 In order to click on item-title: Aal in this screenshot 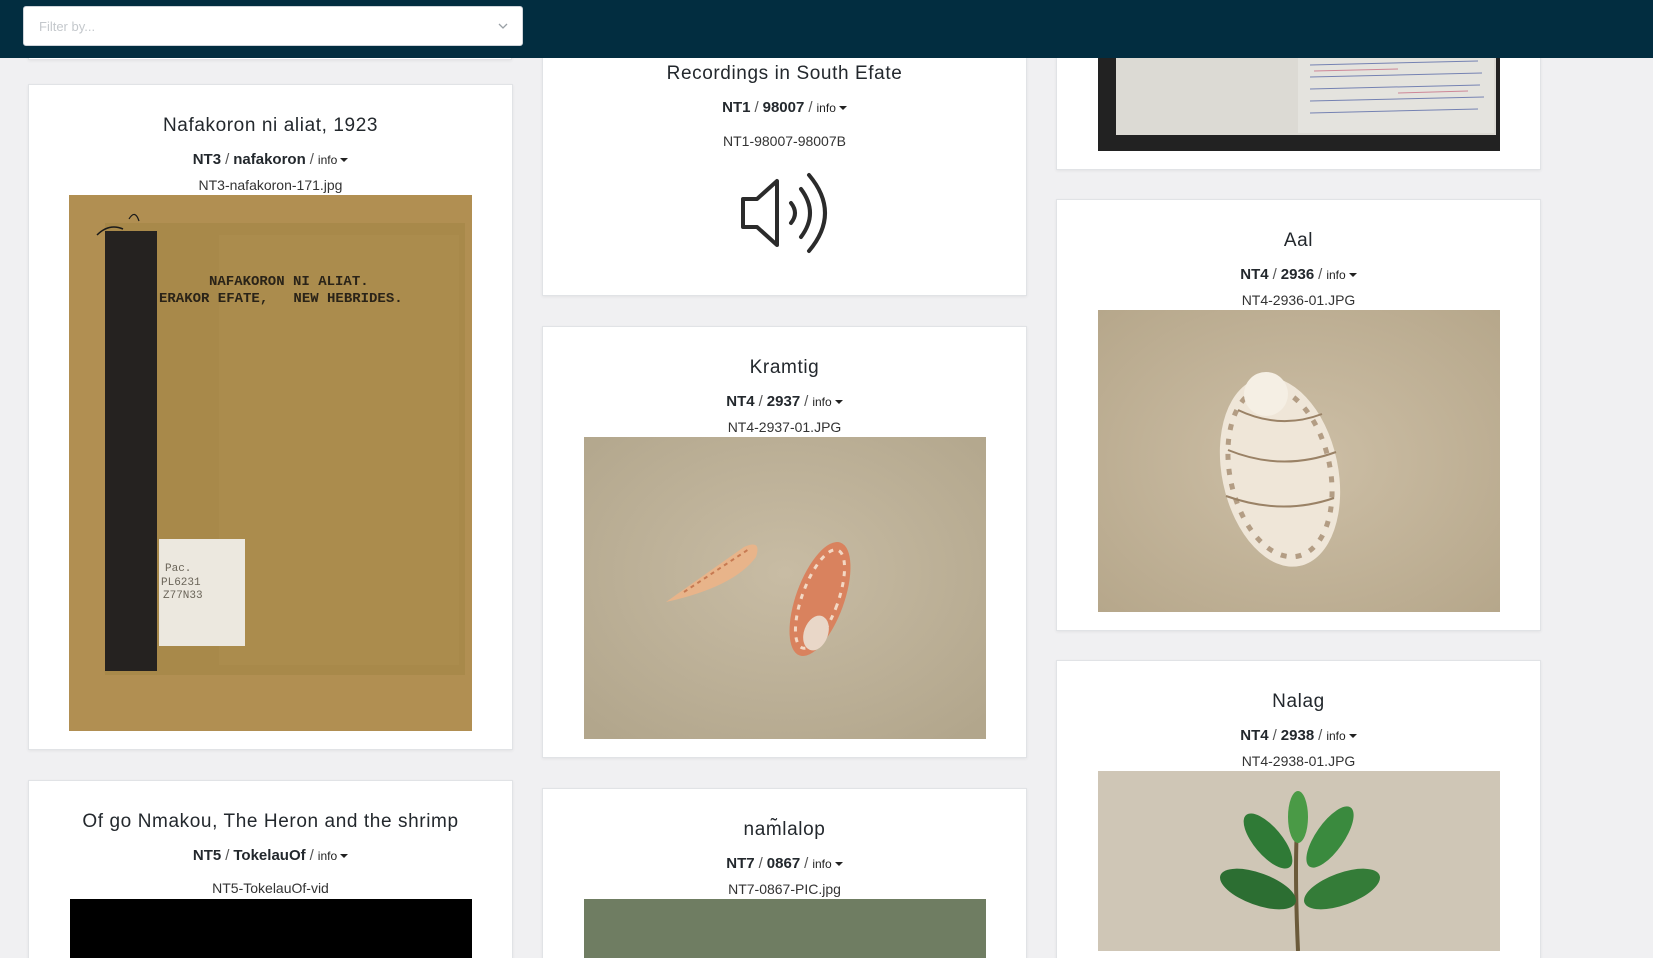, I will do `click(1298, 240)`.